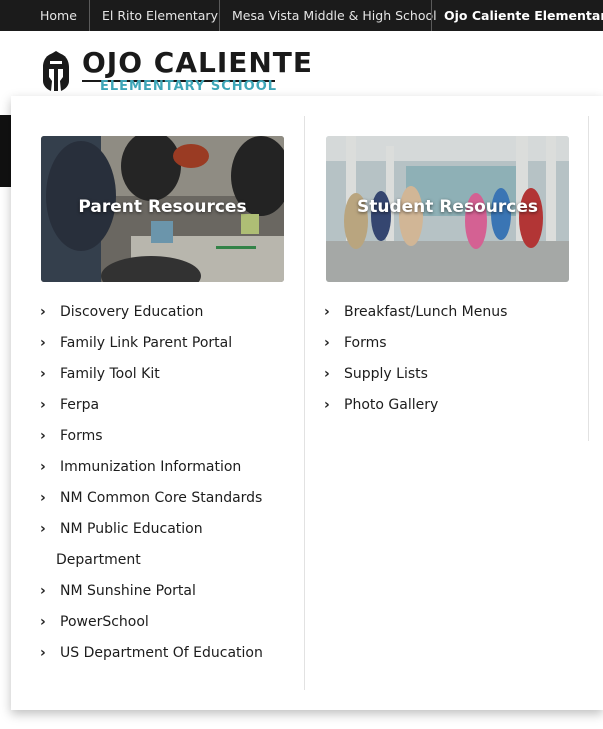 This screenshot has height=729, width=603. Describe the element at coordinates (161, 498) in the screenshot. I see `link-nm-common-core-standards: NM Common Core Standards` at that location.